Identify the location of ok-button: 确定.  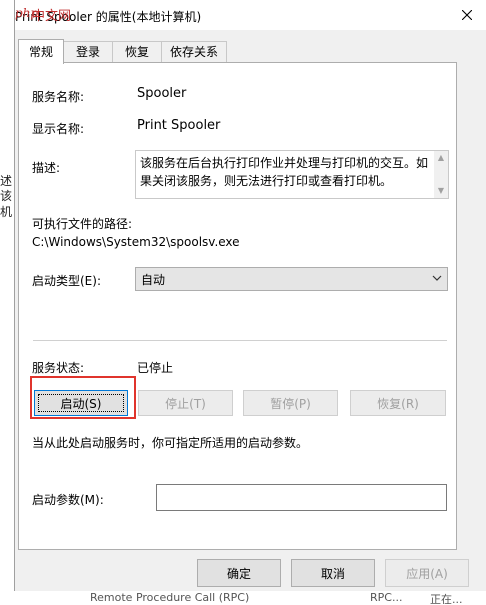
(239, 573).